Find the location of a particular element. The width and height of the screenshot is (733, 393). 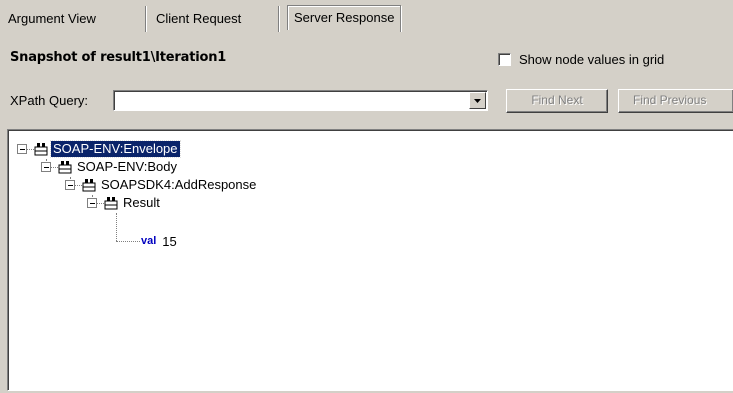

find-previous-button: Find Previous is located at coordinates (675, 101).